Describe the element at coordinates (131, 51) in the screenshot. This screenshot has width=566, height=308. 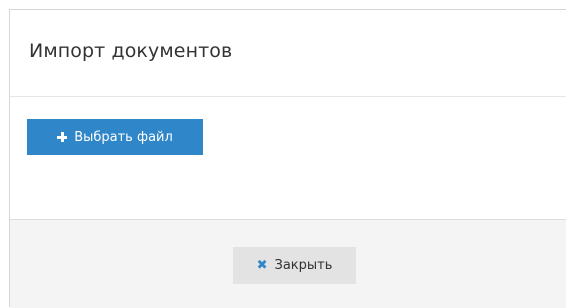
I see `dialog-title: Импорт документов` at that location.